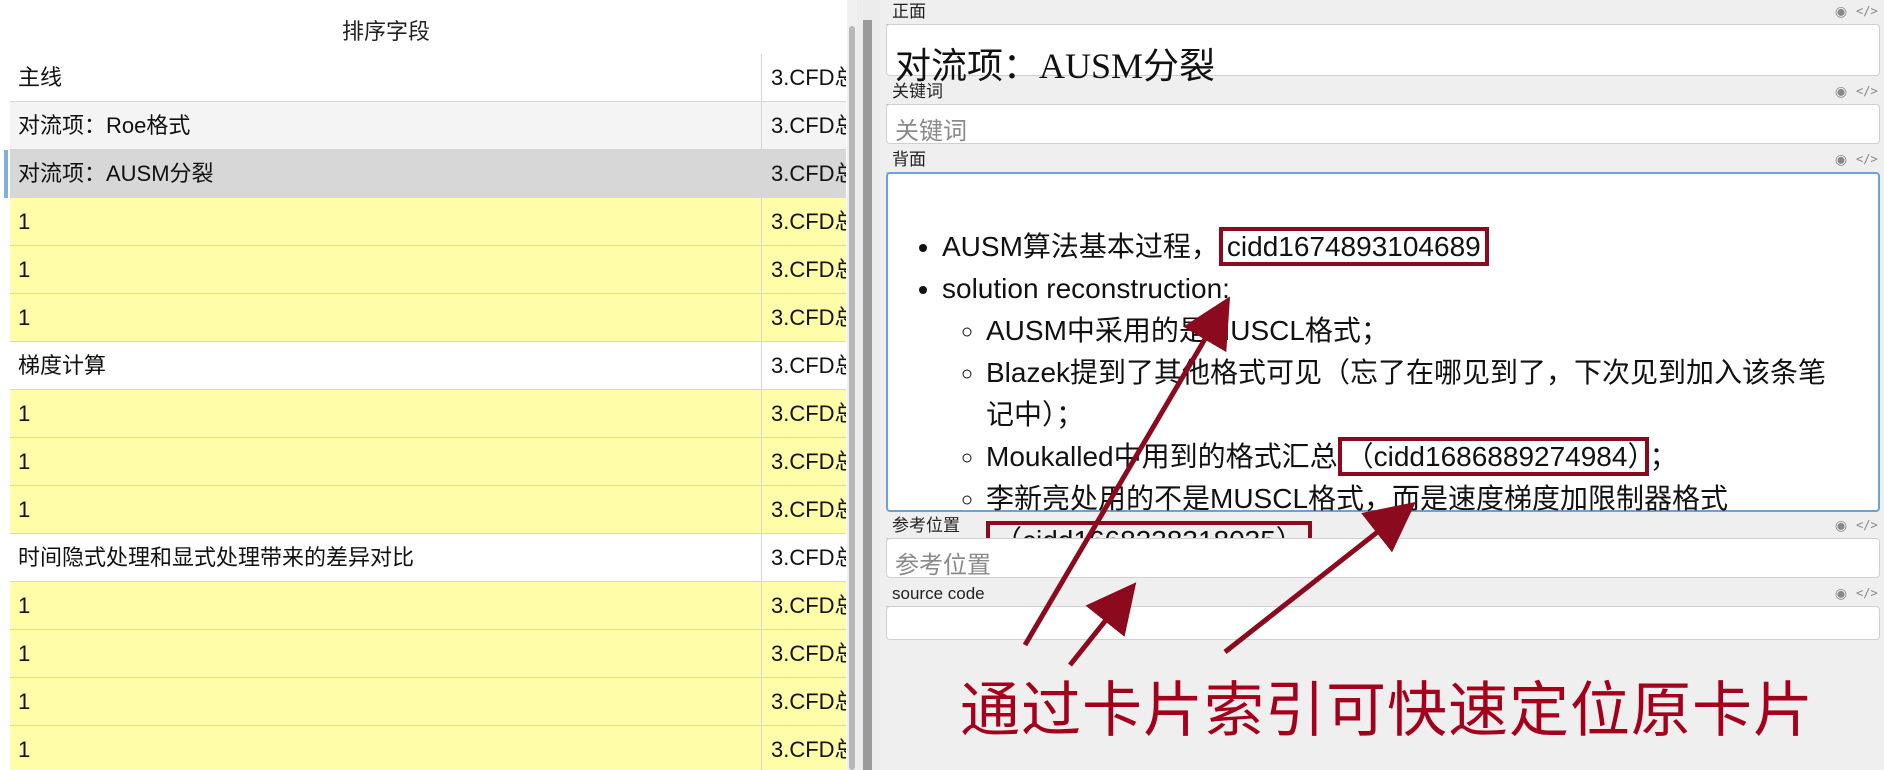 This screenshot has width=1884, height=770. What do you see at coordinates (1383, 623) in the screenshot?
I see `source-code-field` at bounding box center [1383, 623].